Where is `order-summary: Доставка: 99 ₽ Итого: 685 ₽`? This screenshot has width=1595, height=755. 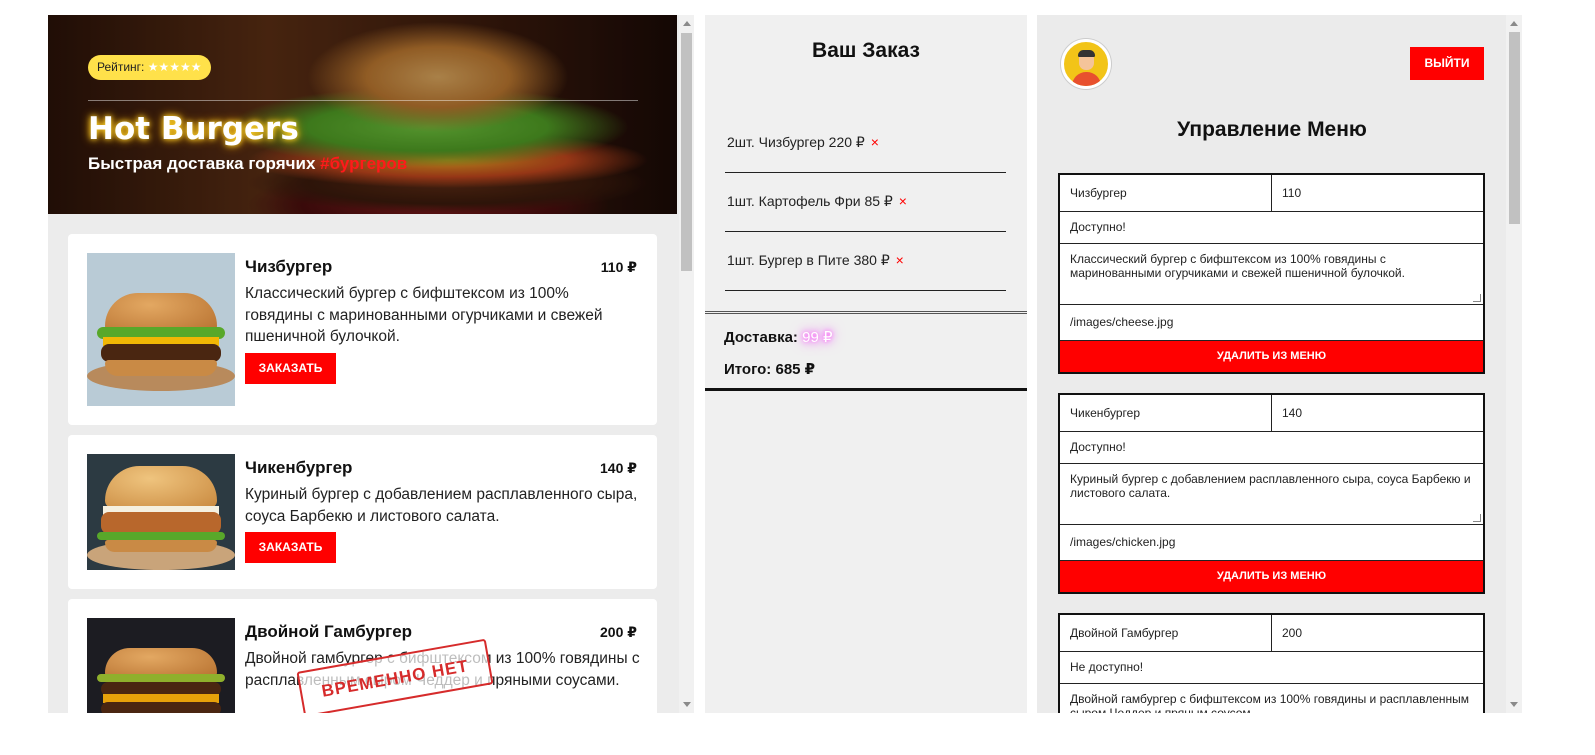
order-summary: Доставка: 99 ₽ Итого: 685 ₽ is located at coordinates (866, 351).